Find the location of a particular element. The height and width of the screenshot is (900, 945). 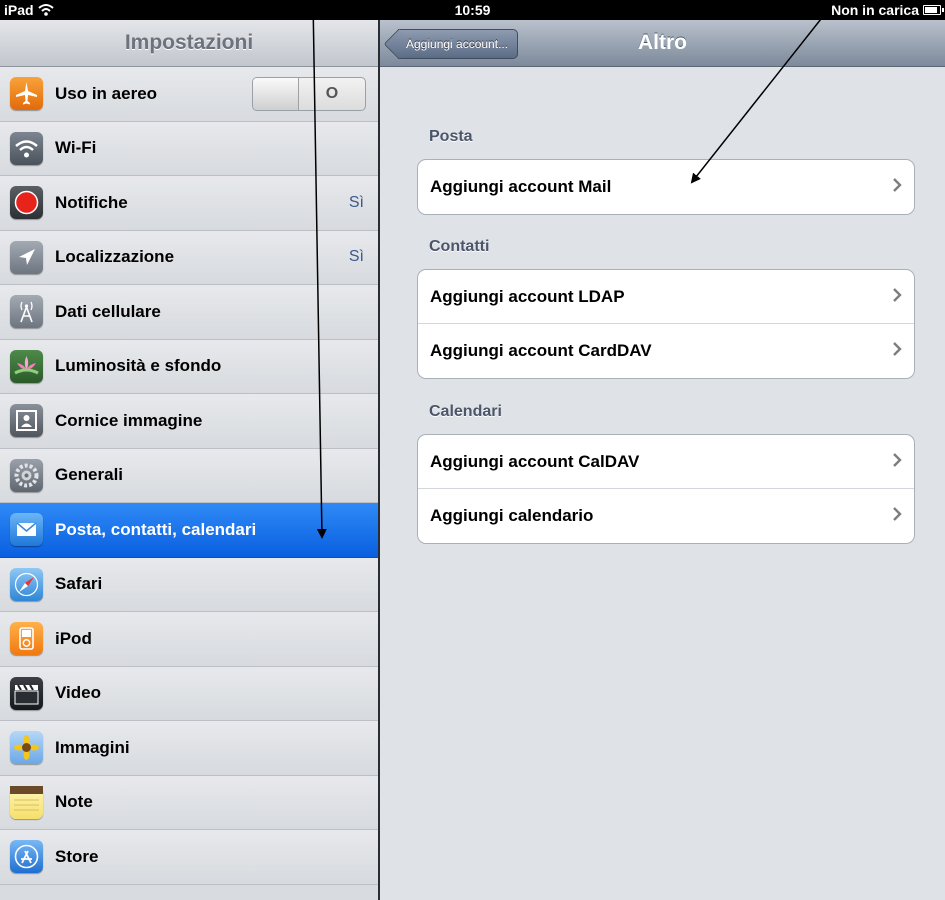

toggle-state: O is located at coordinates (332, 93).